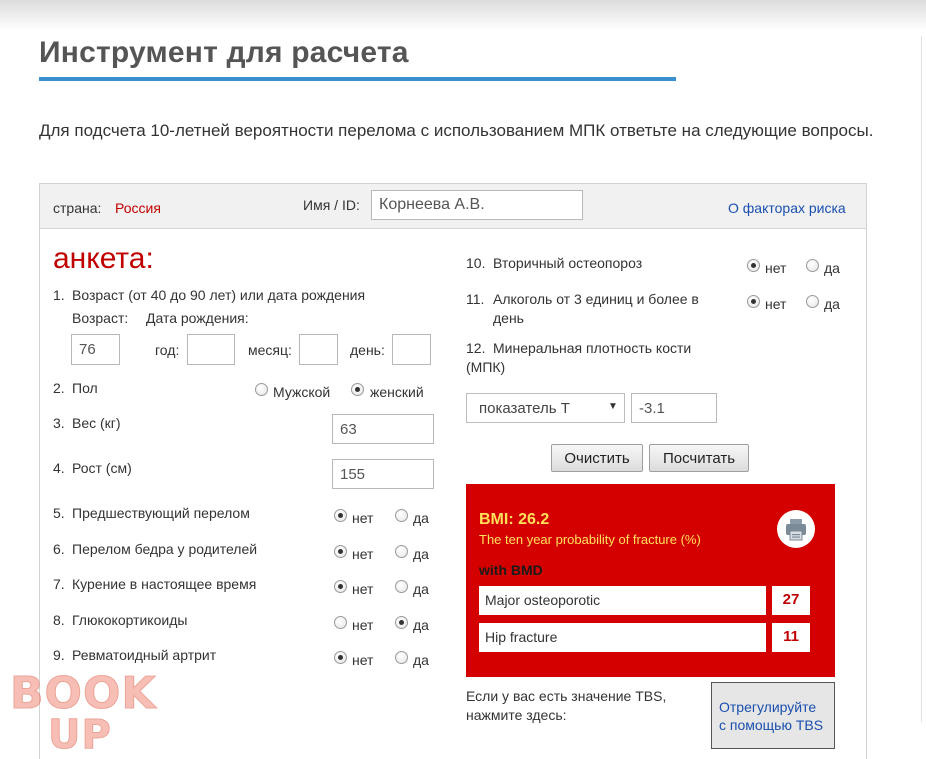 The width and height of the screenshot is (926, 759). What do you see at coordinates (421, 553) in the screenshot?
I see `row-6-radio-yes-label: да` at bounding box center [421, 553].